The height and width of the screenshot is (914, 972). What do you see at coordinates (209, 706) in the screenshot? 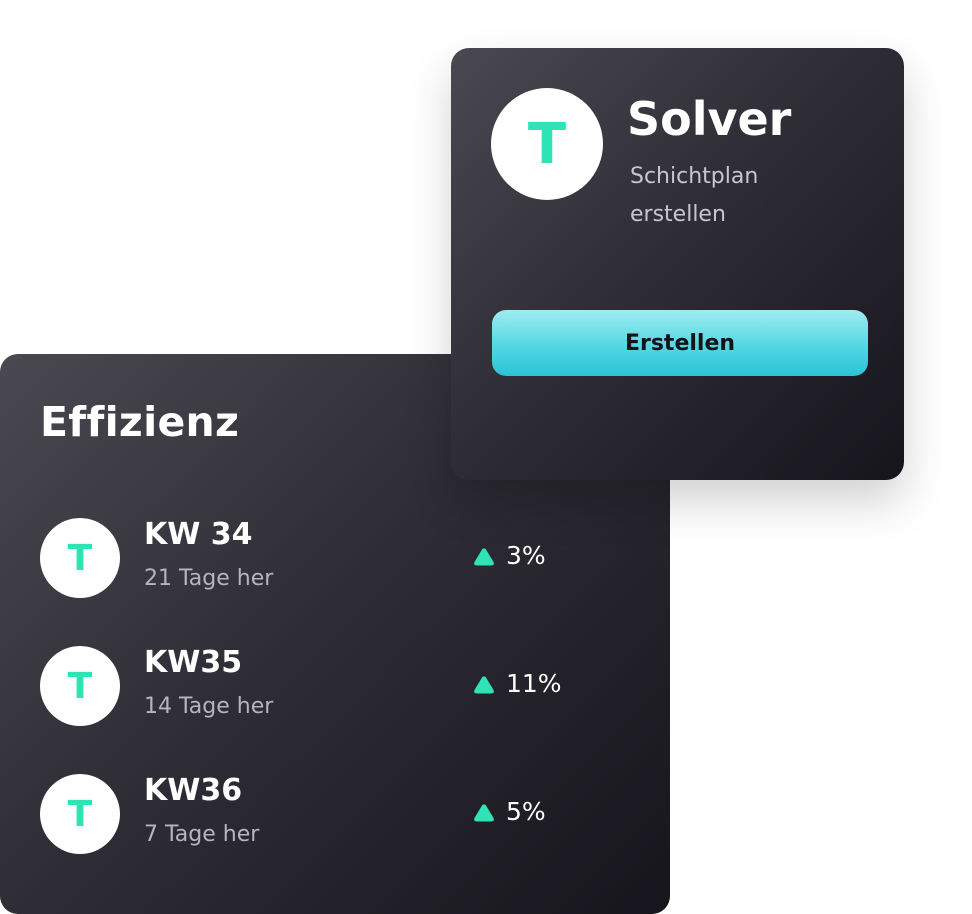
I see `row-subtitle: 14 Tage her` at bounding box center [209, 706].